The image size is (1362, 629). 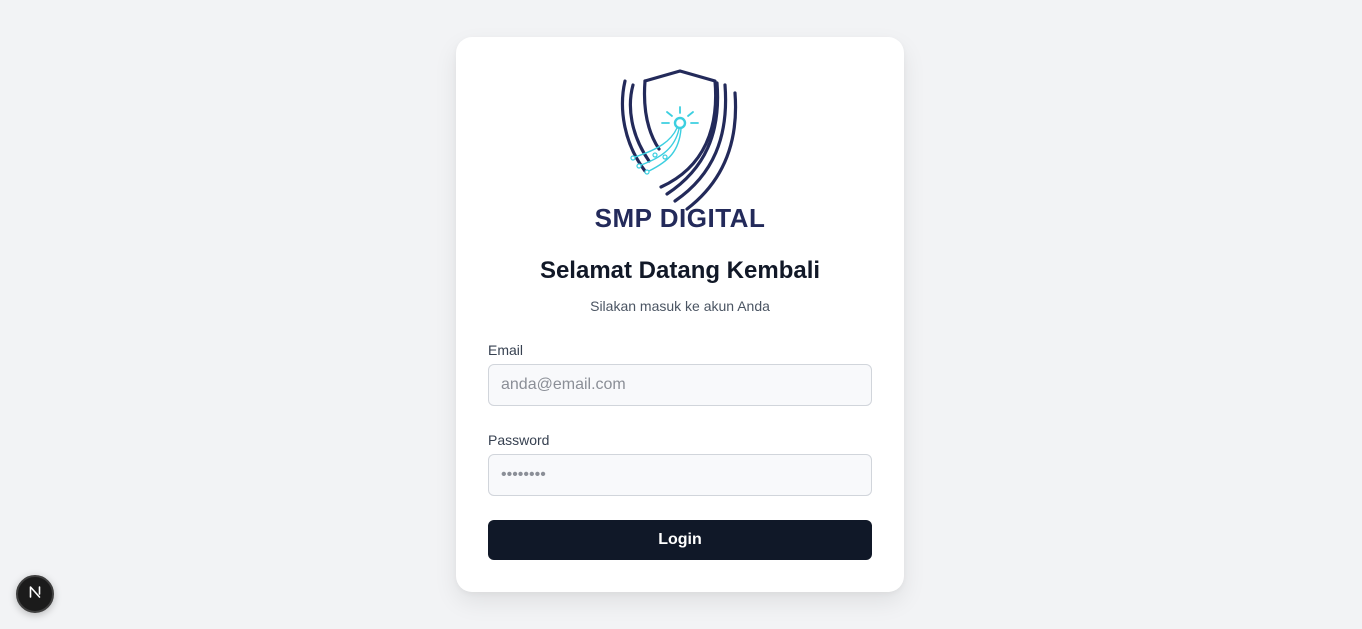 I want to click on password-label: Password, so click(x=519, y=440).